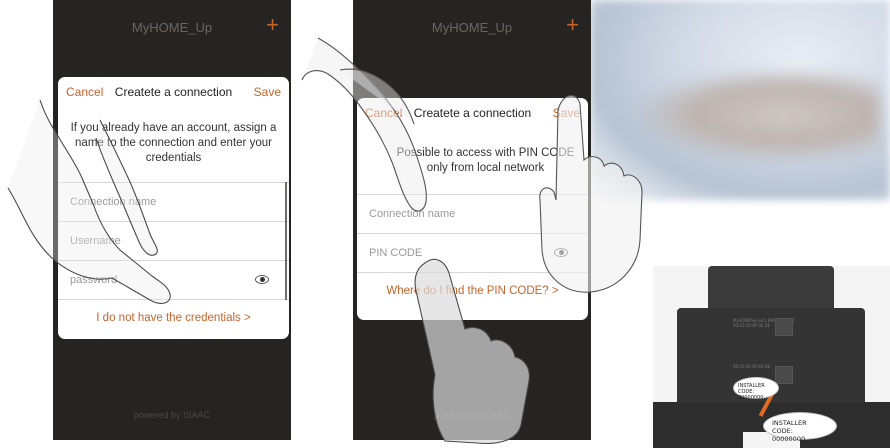  Describe the element at coordinates (752, 366) in the screenshot. I see `device-mac-label: 00:03:50 8F:9E:DE` at that location.